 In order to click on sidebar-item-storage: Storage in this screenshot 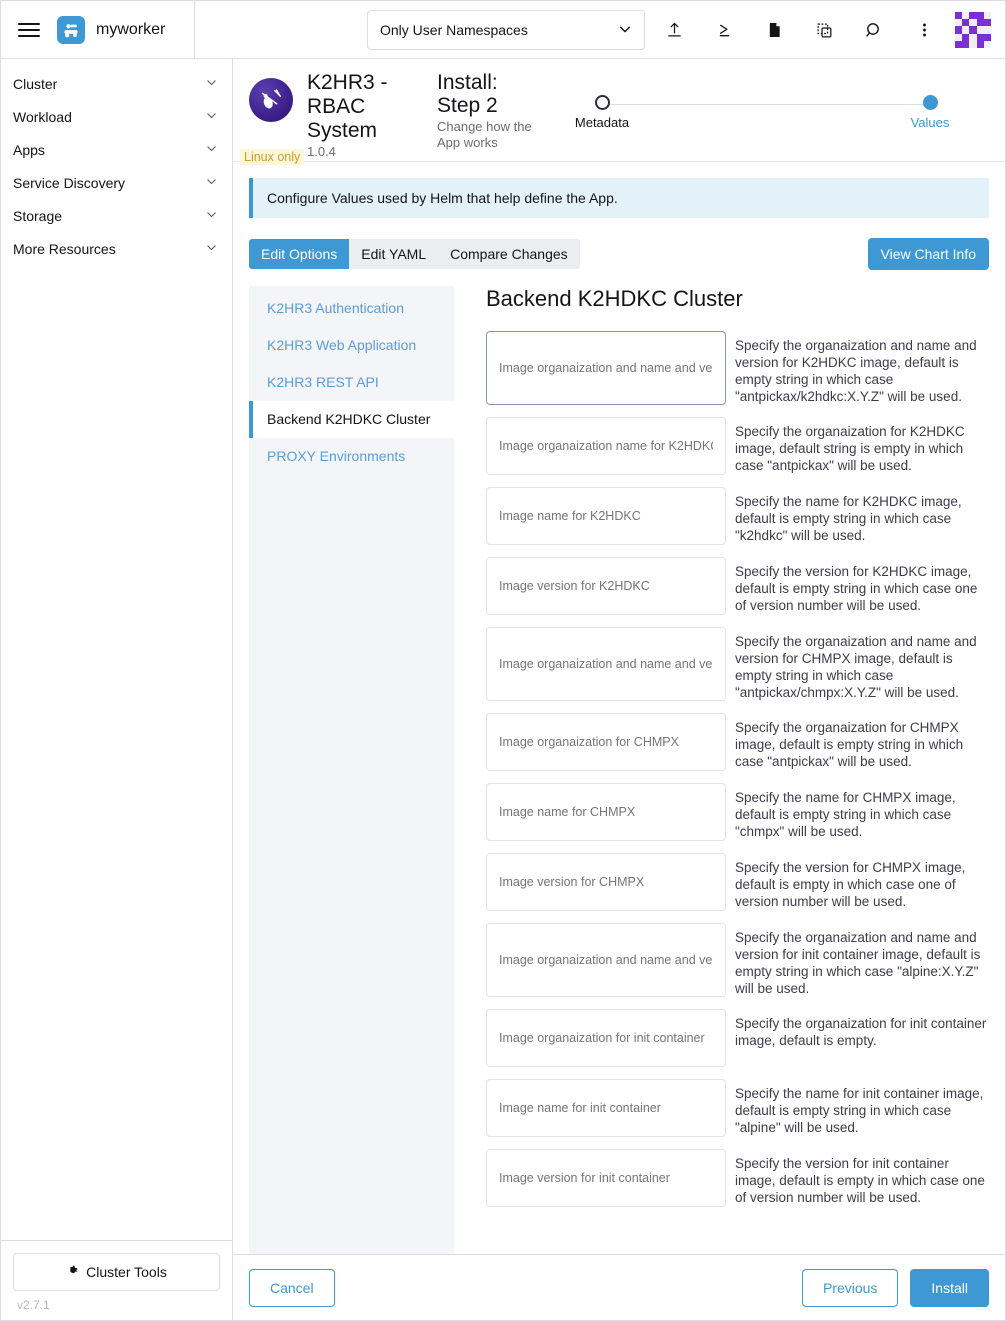, I will do `click(116, 215)`.